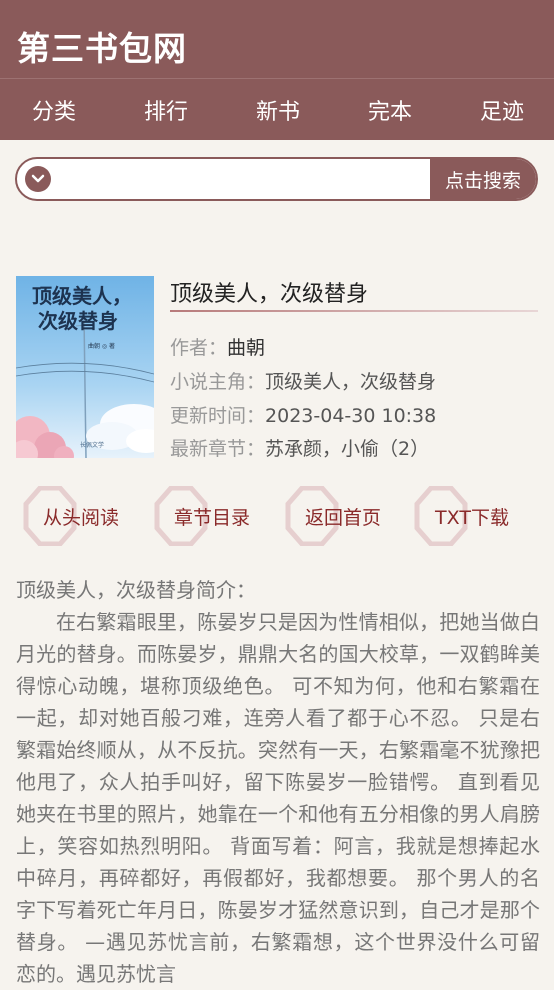  I want to click on svg-text: 长佩文学, so click(92, 445).